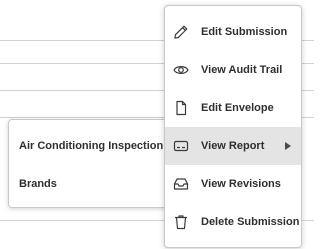  I want to click on menu-item-label: Delete Submission, so click(250, 222).